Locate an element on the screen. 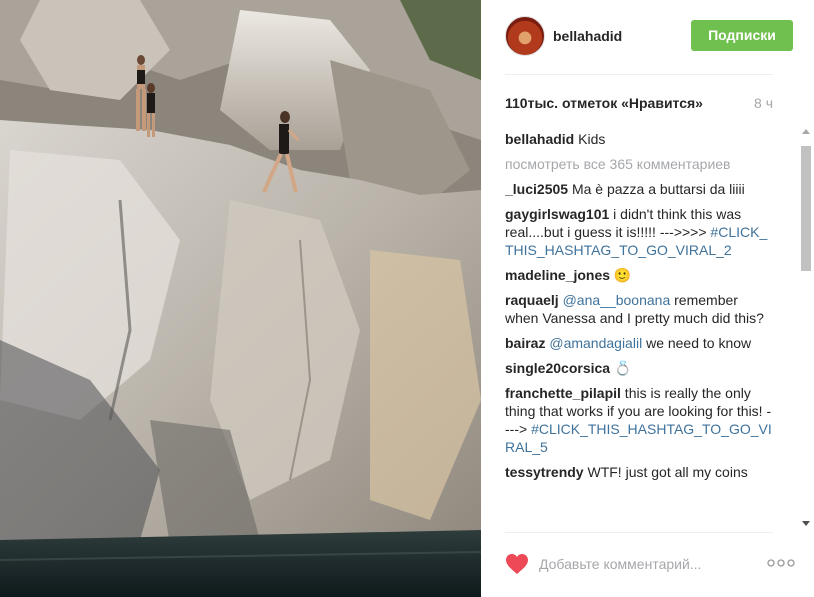 The width and height of the screenshot is (814, 597). likes-row: 110тыс. отметок «Нравится» 8 ч is located at coordinates (639, 104).